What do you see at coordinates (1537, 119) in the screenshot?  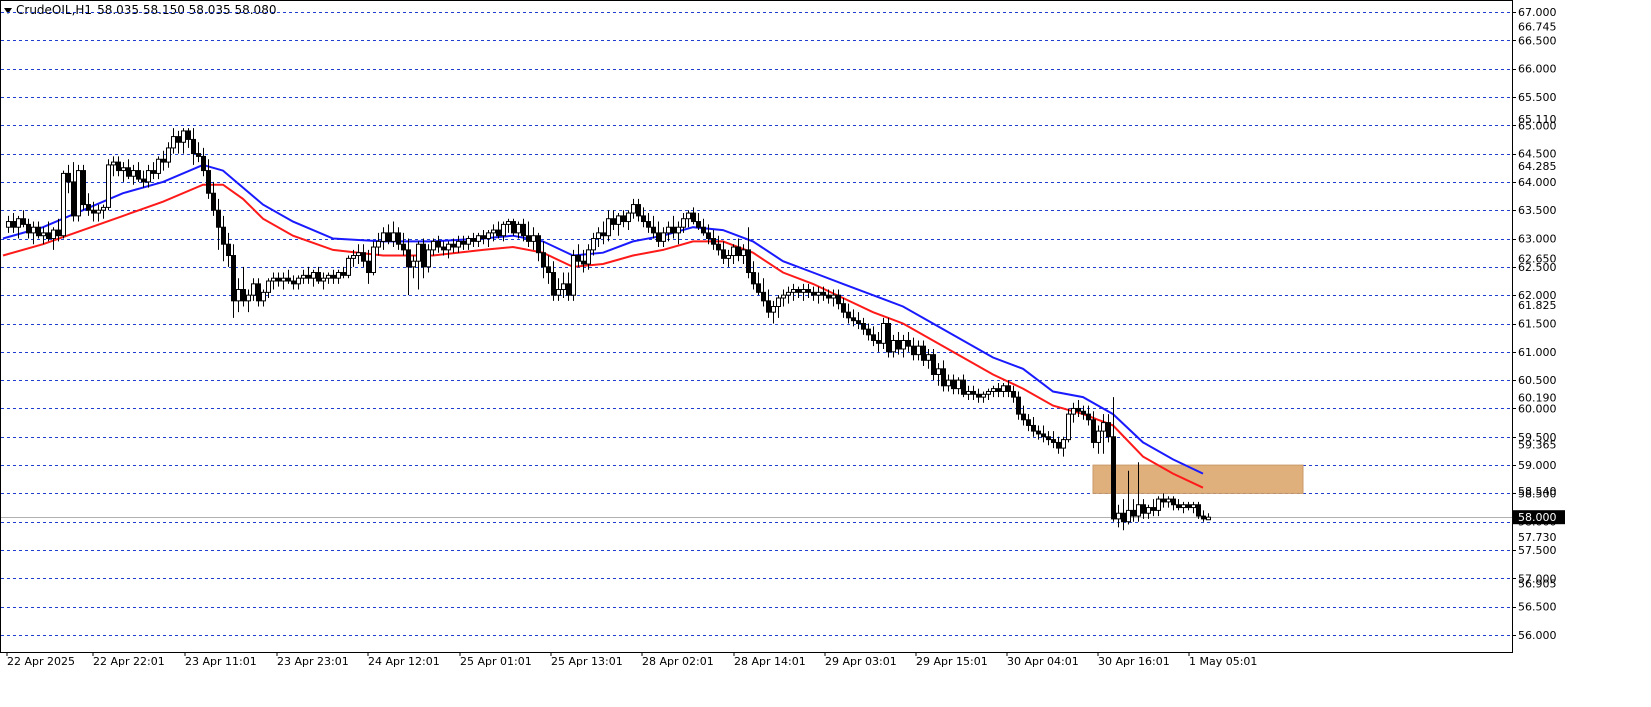 I see `y-extra-label: 65.110` at bounding box center [1537, 119].